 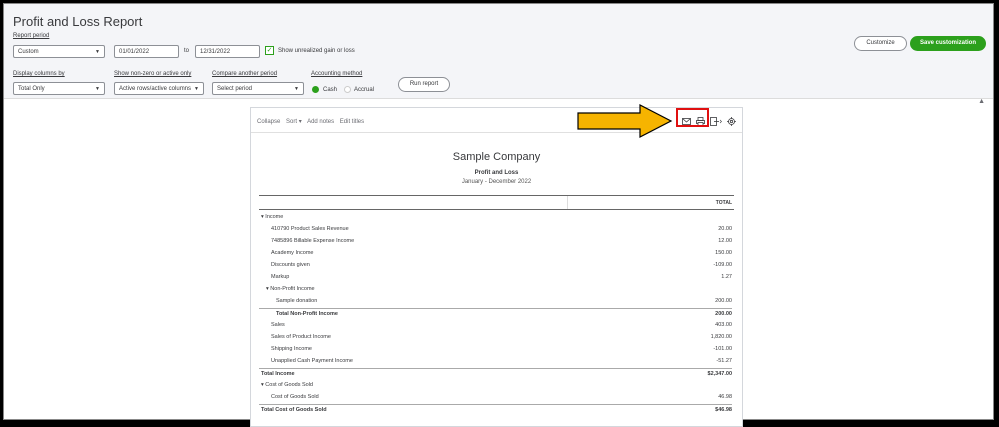 What do you see at coordinates (726, 277) in the screenshot?
I see `row-value: 1.27` at bounding box center [726, 277].